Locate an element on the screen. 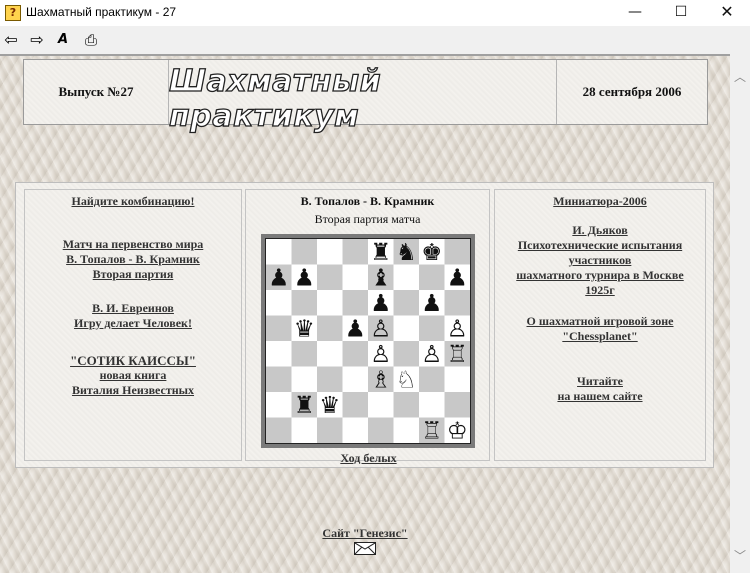 Image resolution: width=750 pixels, height=573 pixels. white-king-icon: ♔ is located at coordinates (457, 429).